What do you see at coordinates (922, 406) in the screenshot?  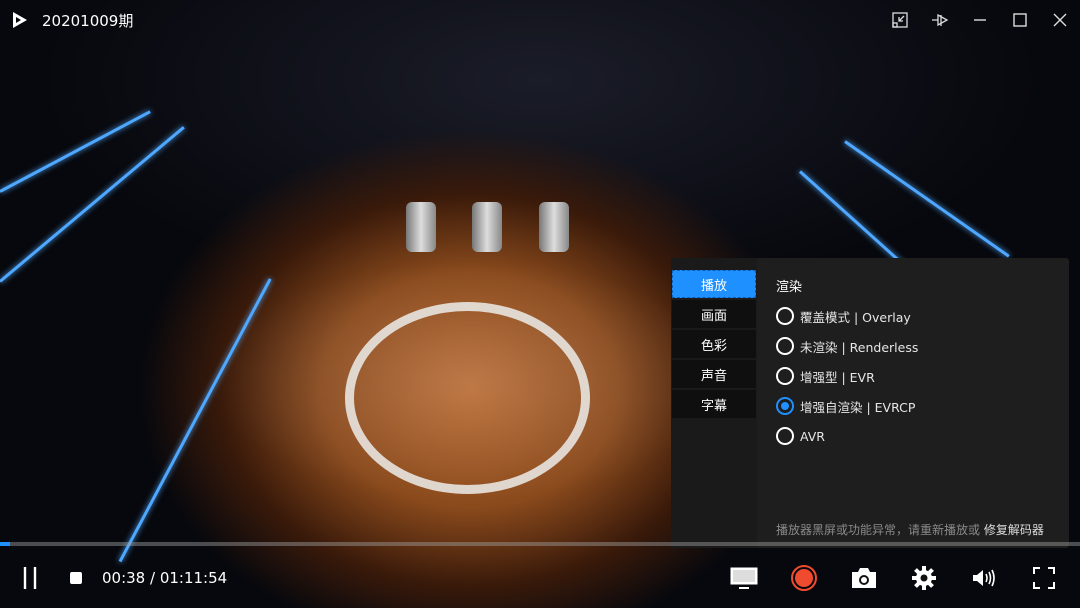 I see `render-option-evrcp: 增强自渲染 | EVRCP` at bounding box center [922, 406].